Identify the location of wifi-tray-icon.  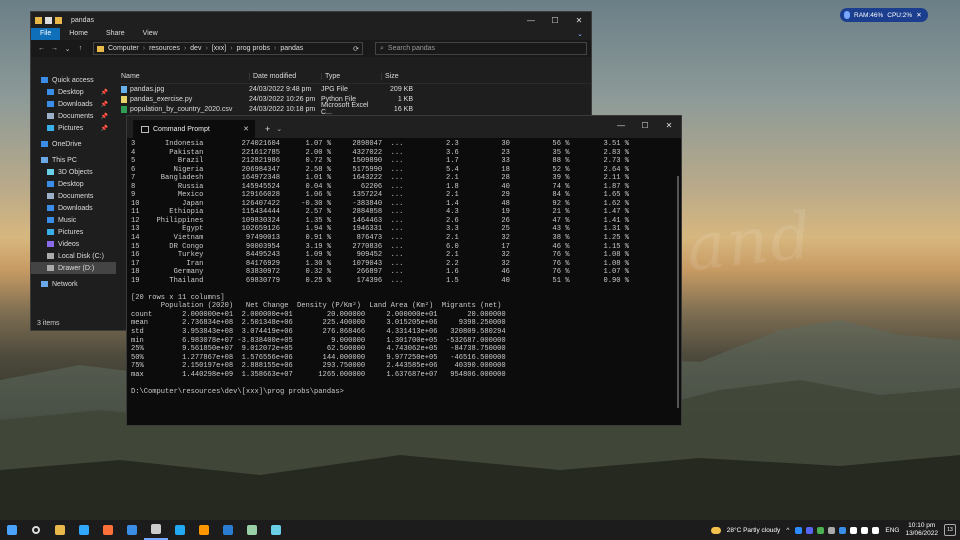
(865, 530).